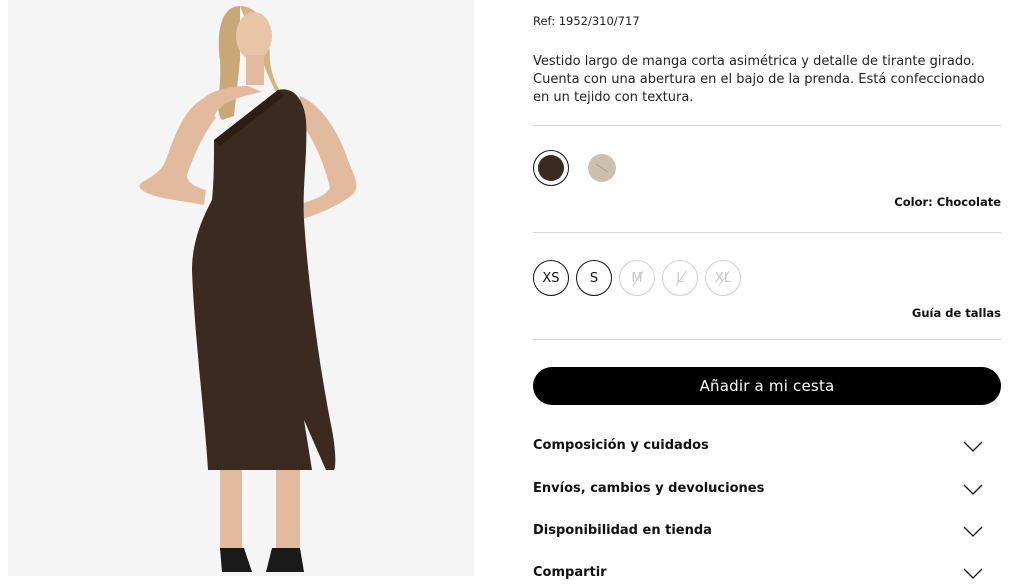 The height and width of the screenshot is (587, 1024). Describe the element at coordinates (621, 445) in the screenshot. I see `accordion-label: Composición y cuidados` at that location.